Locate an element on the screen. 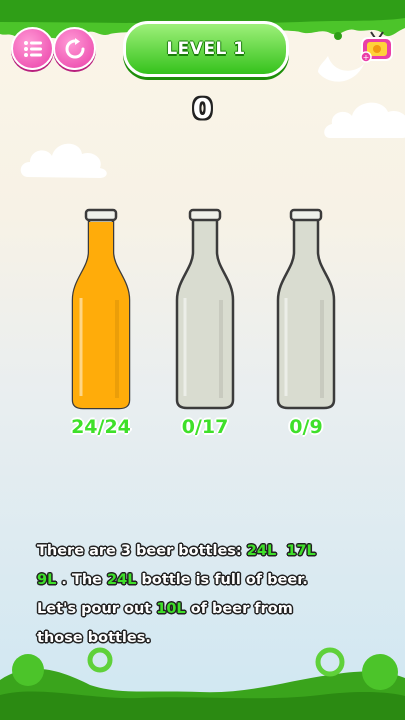  desc-highlight: 10L is located at coordinates (171, 609).